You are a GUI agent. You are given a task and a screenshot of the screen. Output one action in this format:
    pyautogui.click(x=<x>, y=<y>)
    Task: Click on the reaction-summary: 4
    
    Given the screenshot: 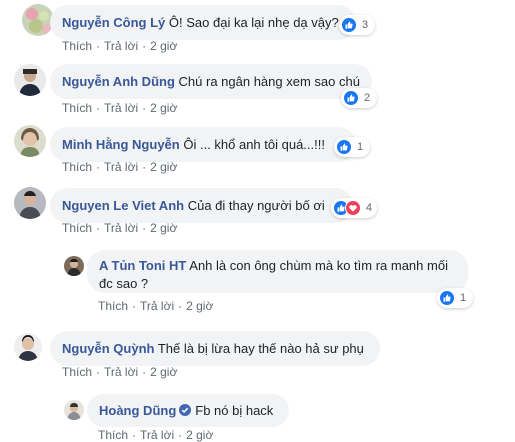 What is the action you would take?
    pyautogui.click(x=354, y=208)
    